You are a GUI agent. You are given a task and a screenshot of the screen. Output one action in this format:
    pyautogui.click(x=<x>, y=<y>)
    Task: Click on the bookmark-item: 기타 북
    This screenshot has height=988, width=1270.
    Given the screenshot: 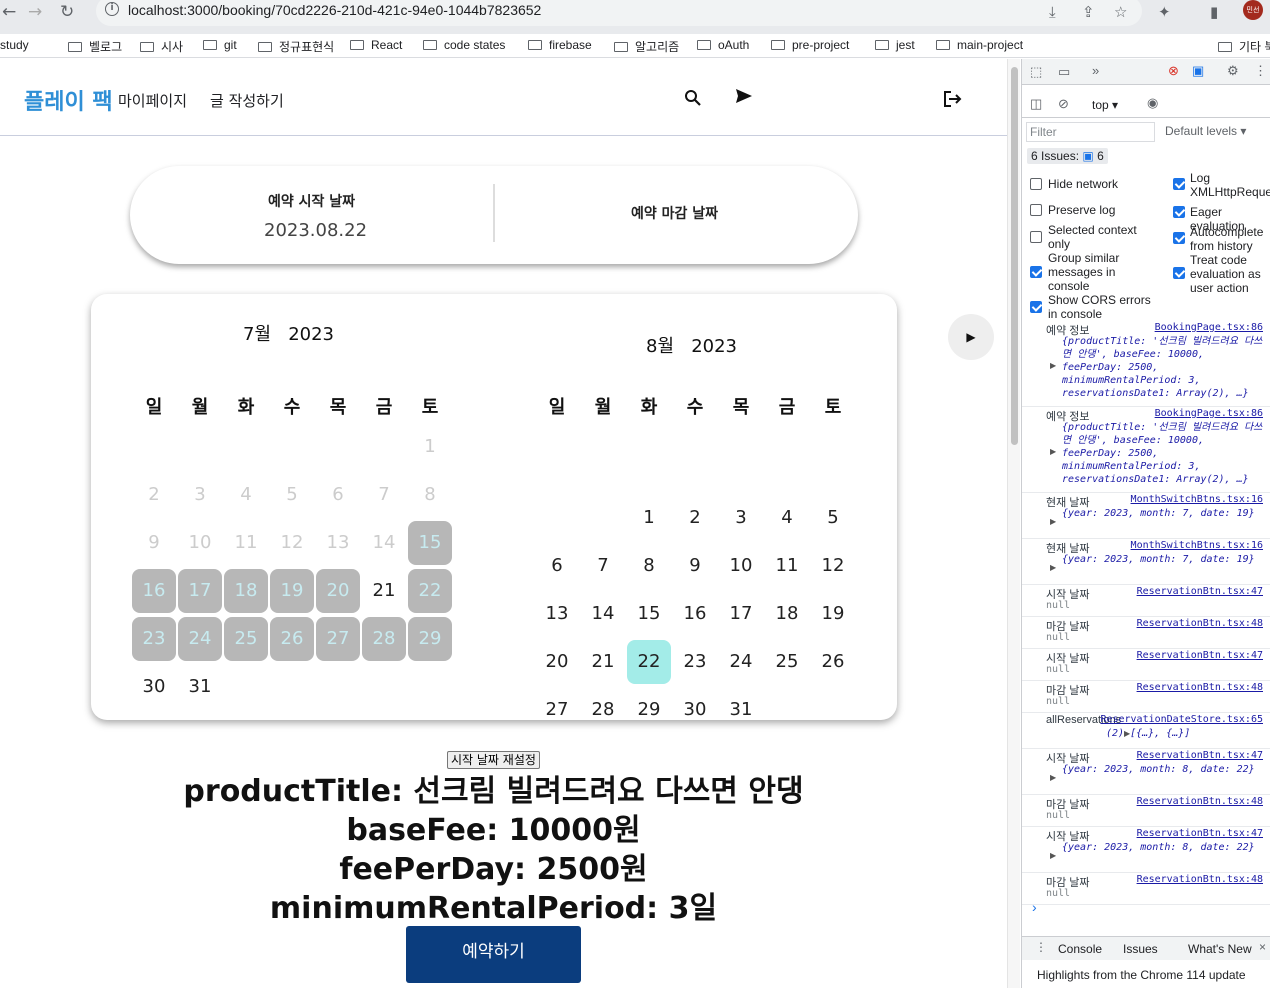 What is the action you would take?
    pyautogui.click(x=1244, y=46)
    